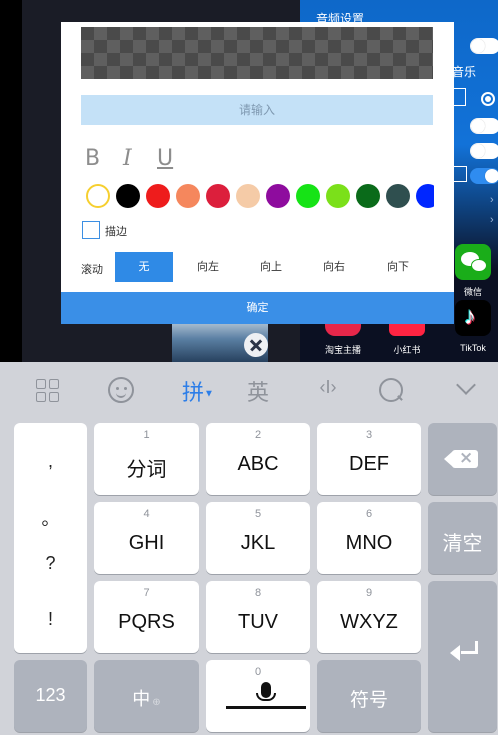 The height and width of the screenshot is (735, 498). Describe the element at coordinates (50, 538) in the screenshot. I see `punctuation-column: , 。 ? !` at that location.